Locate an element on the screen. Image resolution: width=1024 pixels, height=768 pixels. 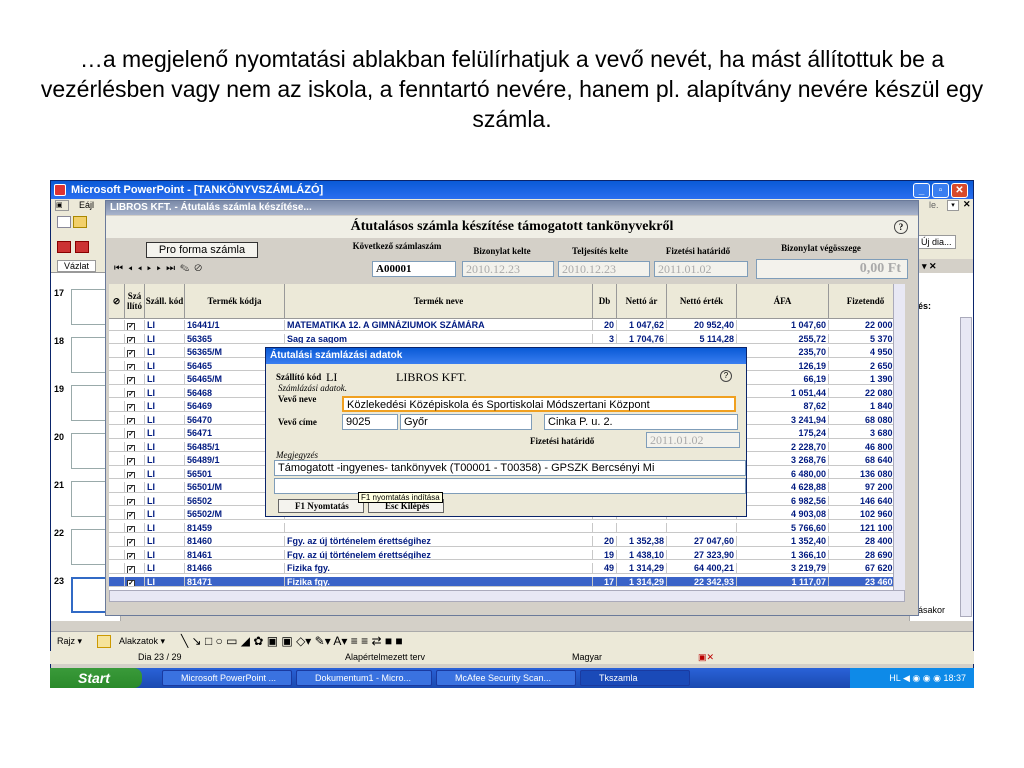
draw-menu: Rajz ▾ is located at coordinates (69, 641).